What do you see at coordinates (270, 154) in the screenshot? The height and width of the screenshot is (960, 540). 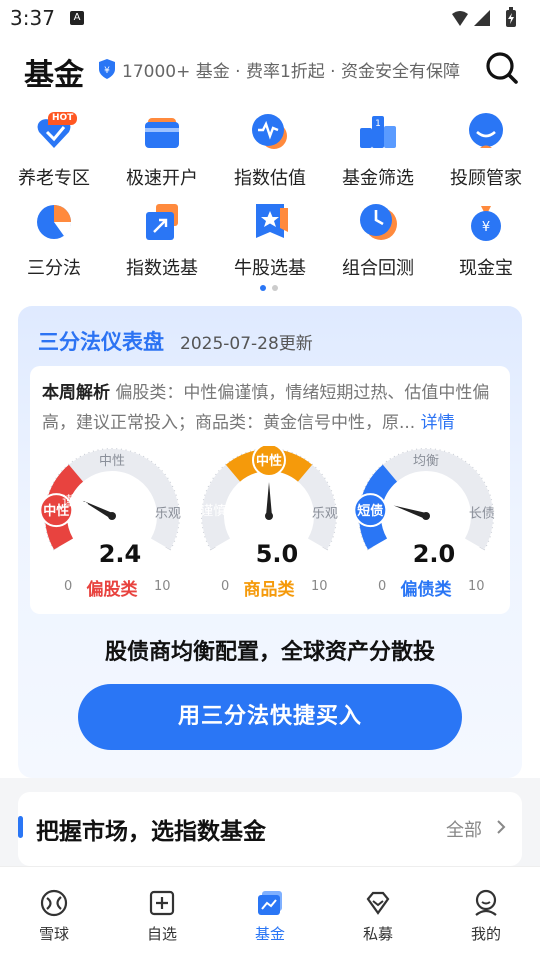 I see `shortcut-3: 指数估值` at bounding box center [270, 154].